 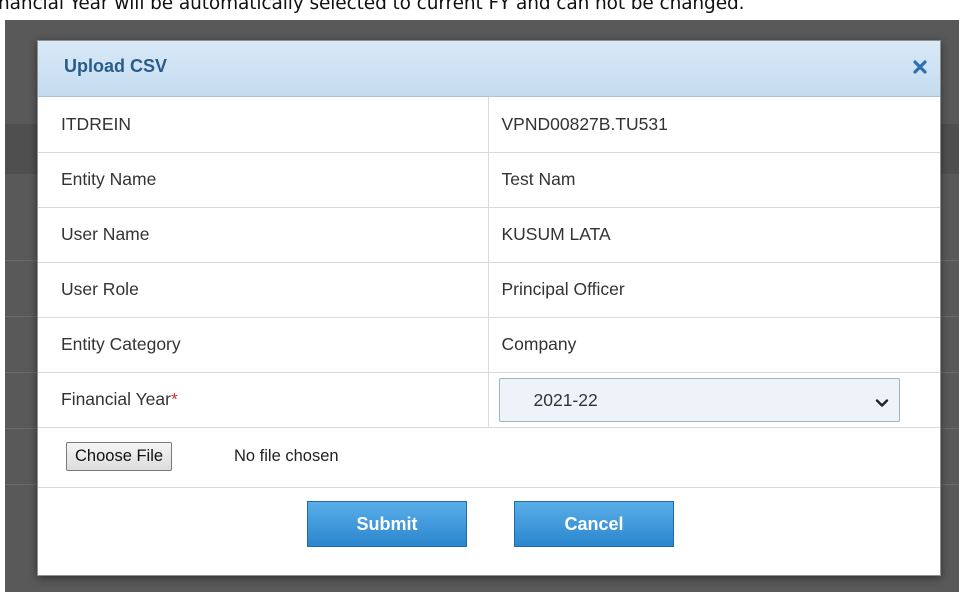 I want to click on chevron-down-icon, so click(x=882, y=401).